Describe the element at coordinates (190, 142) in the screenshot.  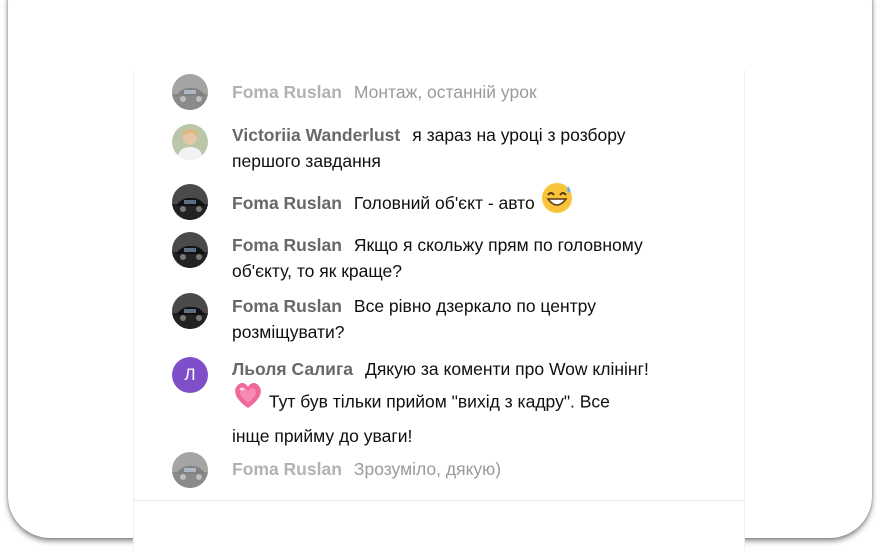
I see `person-photo-avatar` at that location.